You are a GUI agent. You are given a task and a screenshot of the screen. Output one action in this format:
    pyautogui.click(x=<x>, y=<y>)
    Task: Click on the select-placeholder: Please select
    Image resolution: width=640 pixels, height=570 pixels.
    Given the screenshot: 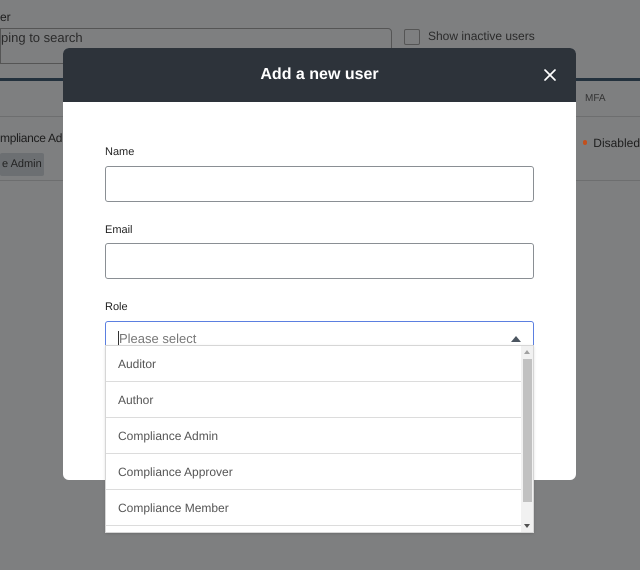 What is the action you would take?
    pyautogui.click(x=157, y=339)
    